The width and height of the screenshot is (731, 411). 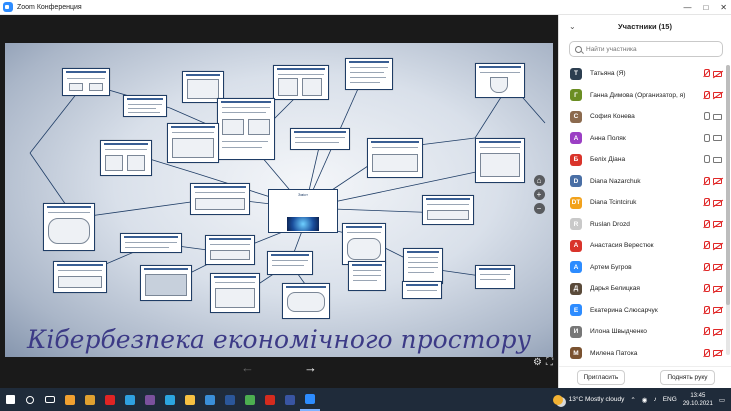 What do you see at coordinates (641, 332) in the screenshot?
I see `participant-row: И Илона Швыдченко` at bounding box center [641, 332].